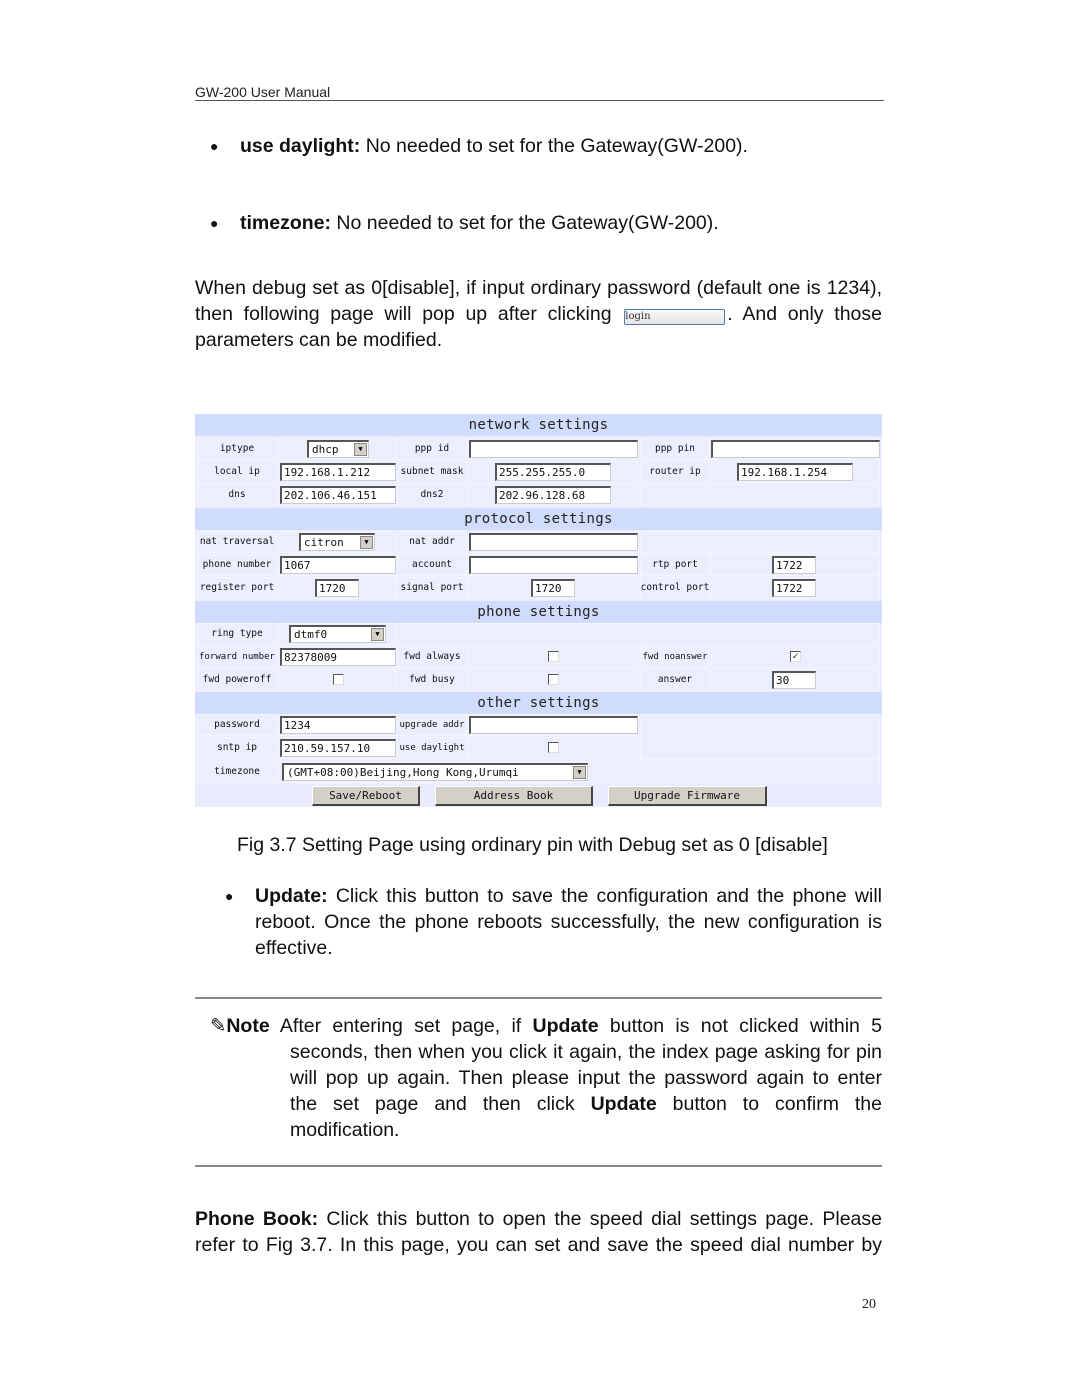 The image size is (1080, 1397). Describe the element at coordinates (338, 565) in the screenshot. I see `phone-number-input: 1067` at that location.